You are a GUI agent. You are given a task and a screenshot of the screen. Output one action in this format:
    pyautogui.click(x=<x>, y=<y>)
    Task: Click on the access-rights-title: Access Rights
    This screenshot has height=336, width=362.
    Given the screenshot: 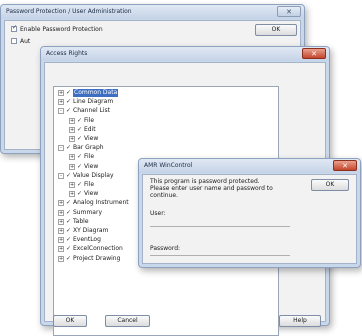 What is the action you would take?
    pyautogui.click(x=67, y=53)
    